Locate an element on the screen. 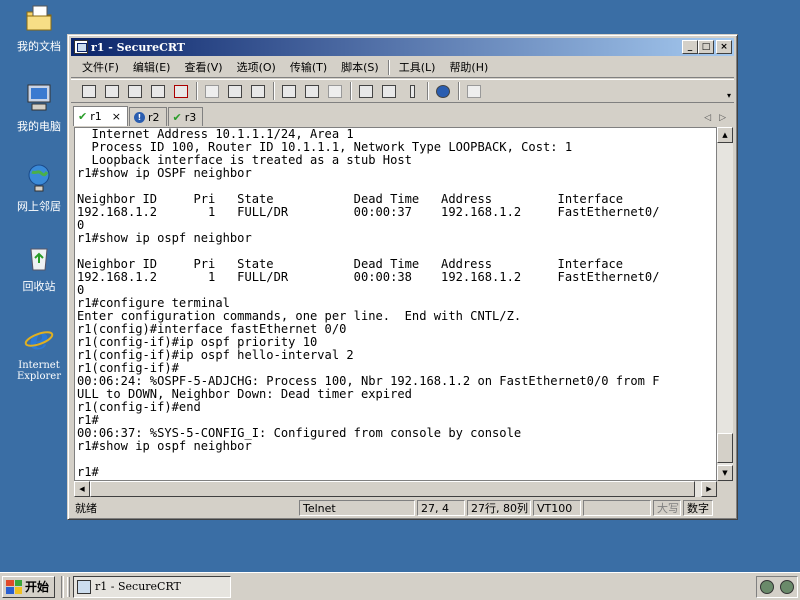  vertical-scrollbar: ▲ ▼ is located at coordinates (725, 304).